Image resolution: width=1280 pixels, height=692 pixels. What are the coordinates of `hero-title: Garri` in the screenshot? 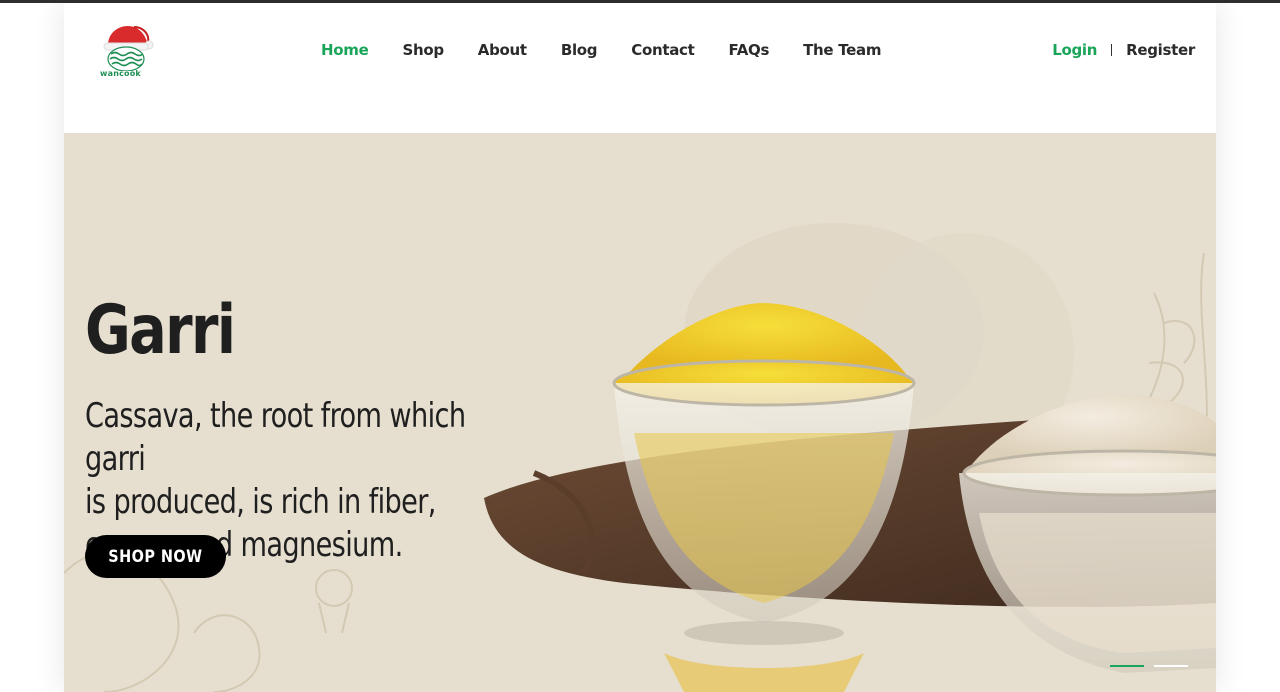 It's located at (160, 330).